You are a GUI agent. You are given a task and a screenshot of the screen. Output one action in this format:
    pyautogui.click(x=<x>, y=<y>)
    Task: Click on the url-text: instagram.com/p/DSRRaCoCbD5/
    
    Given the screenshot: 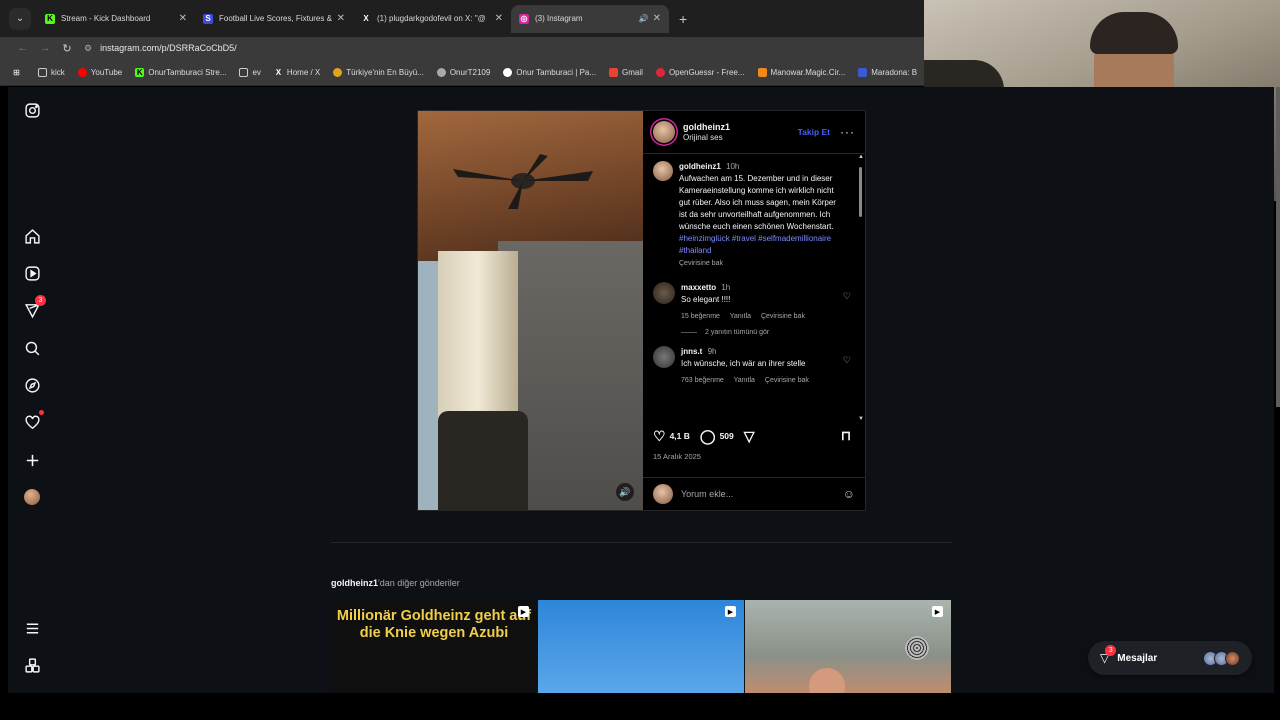 What is the action you would take?
    pyautogui.click(x=168, y=48)
    